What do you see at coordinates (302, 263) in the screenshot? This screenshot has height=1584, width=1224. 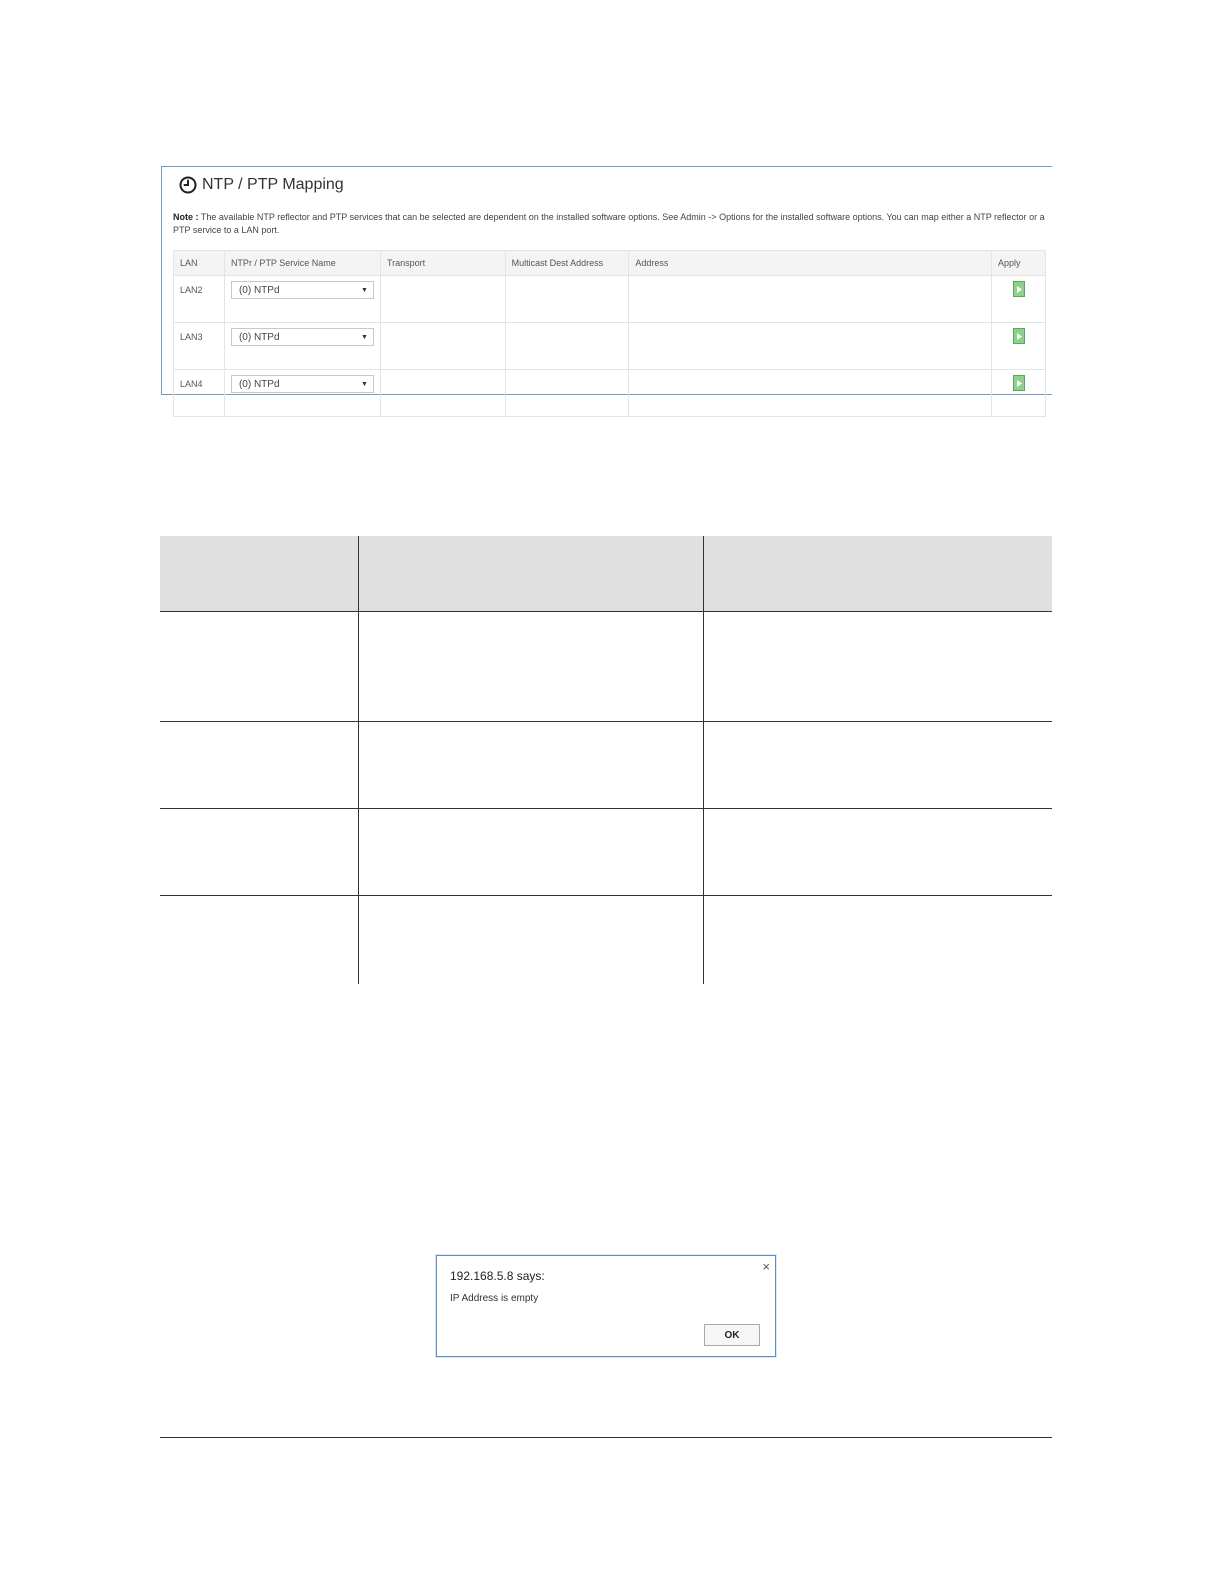 I see `column-header-service-name: NTPr / PTP Service Name` at bounding box center [302, 263].